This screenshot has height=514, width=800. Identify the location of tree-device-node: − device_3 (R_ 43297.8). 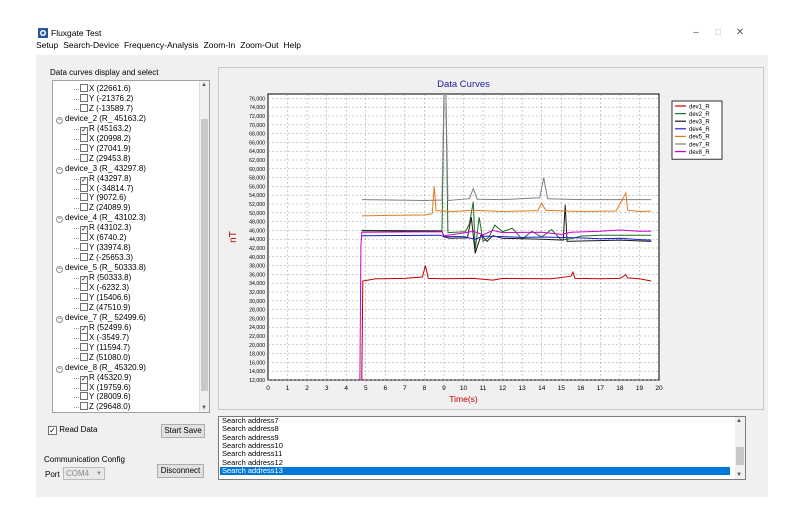
(101, 169).